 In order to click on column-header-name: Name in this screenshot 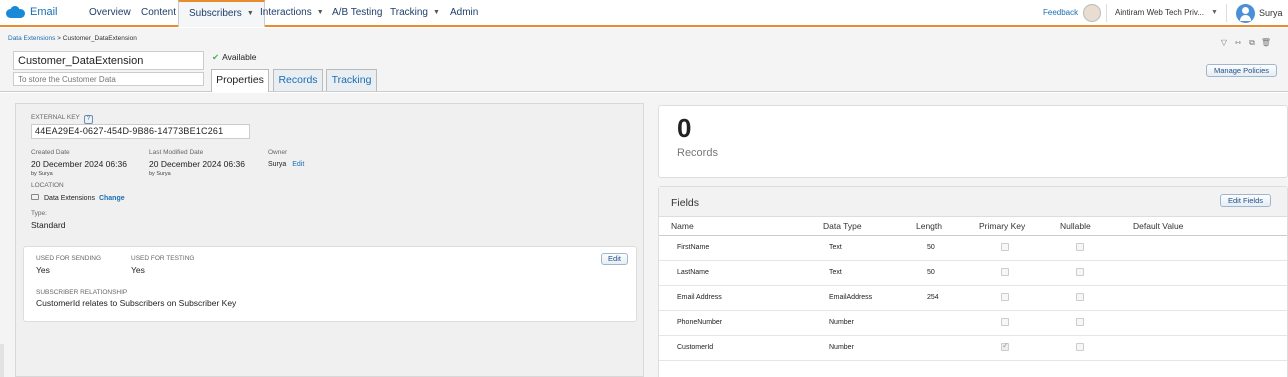, I will do `click(682, 226)`.